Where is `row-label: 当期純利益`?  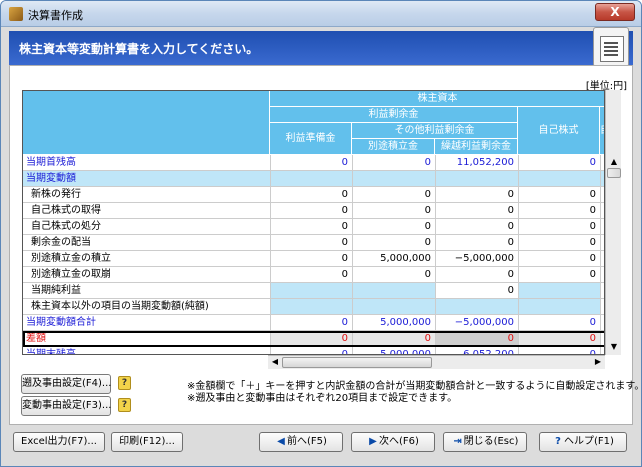 row-label: 当期純利益 is located at coordinates (146, 291).